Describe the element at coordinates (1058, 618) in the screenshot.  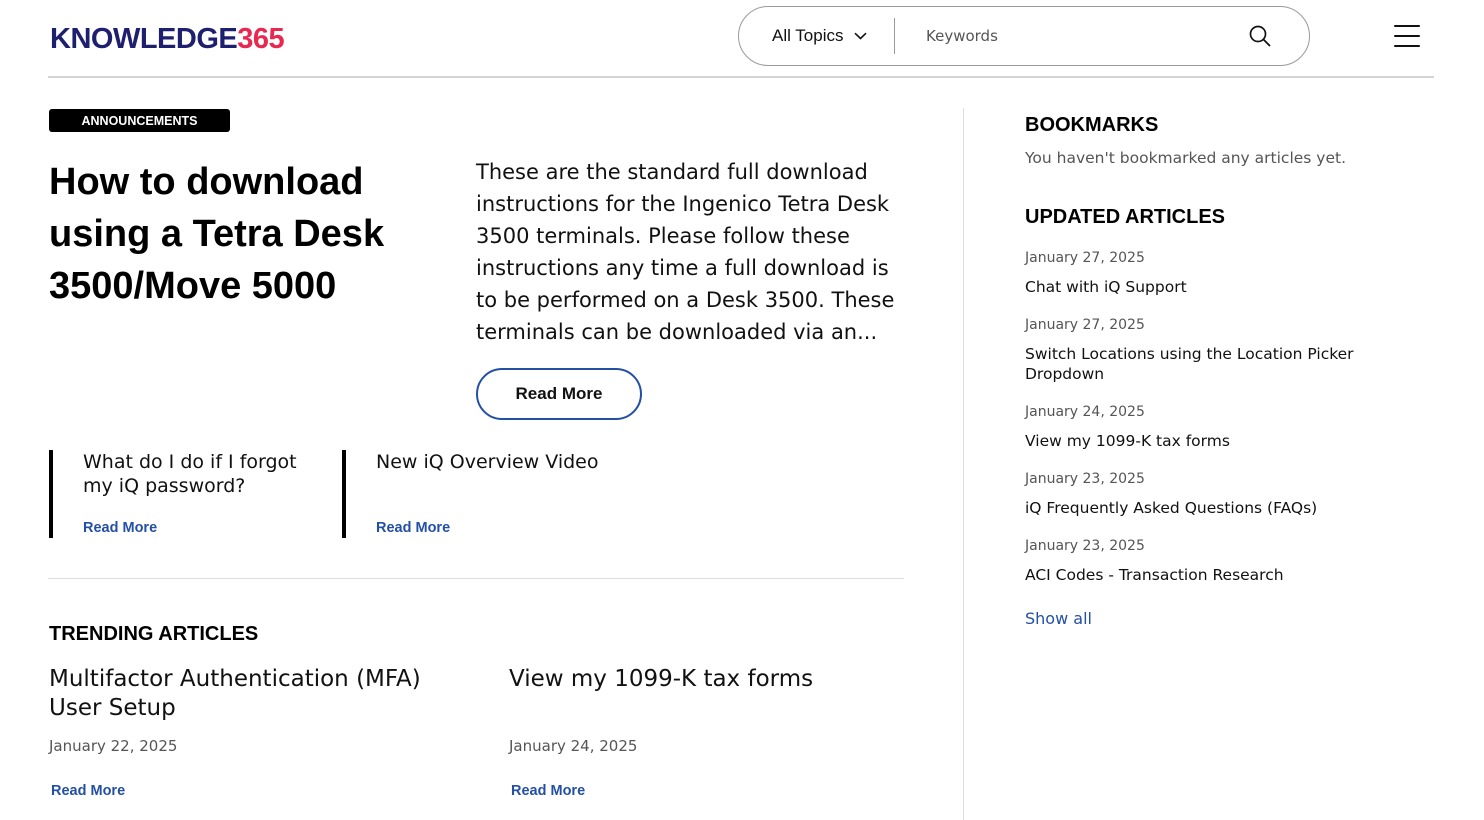
I see `show-all-link: Show all` at that location.